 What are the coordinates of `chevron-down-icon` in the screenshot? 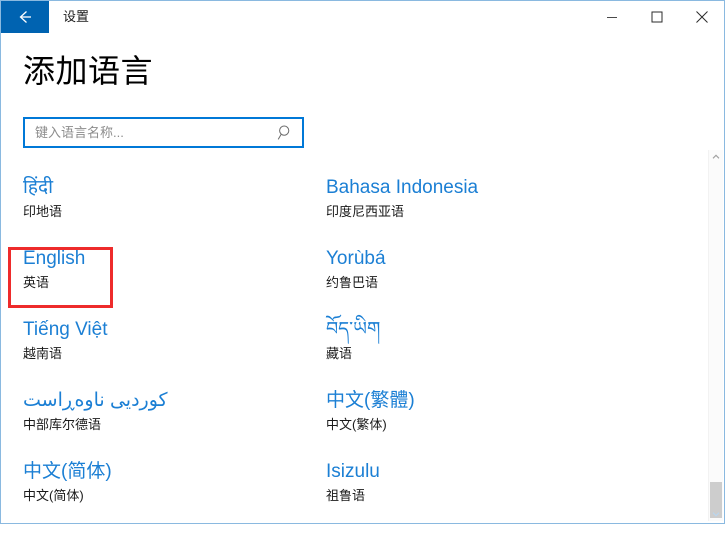 It's located at (716, 514).